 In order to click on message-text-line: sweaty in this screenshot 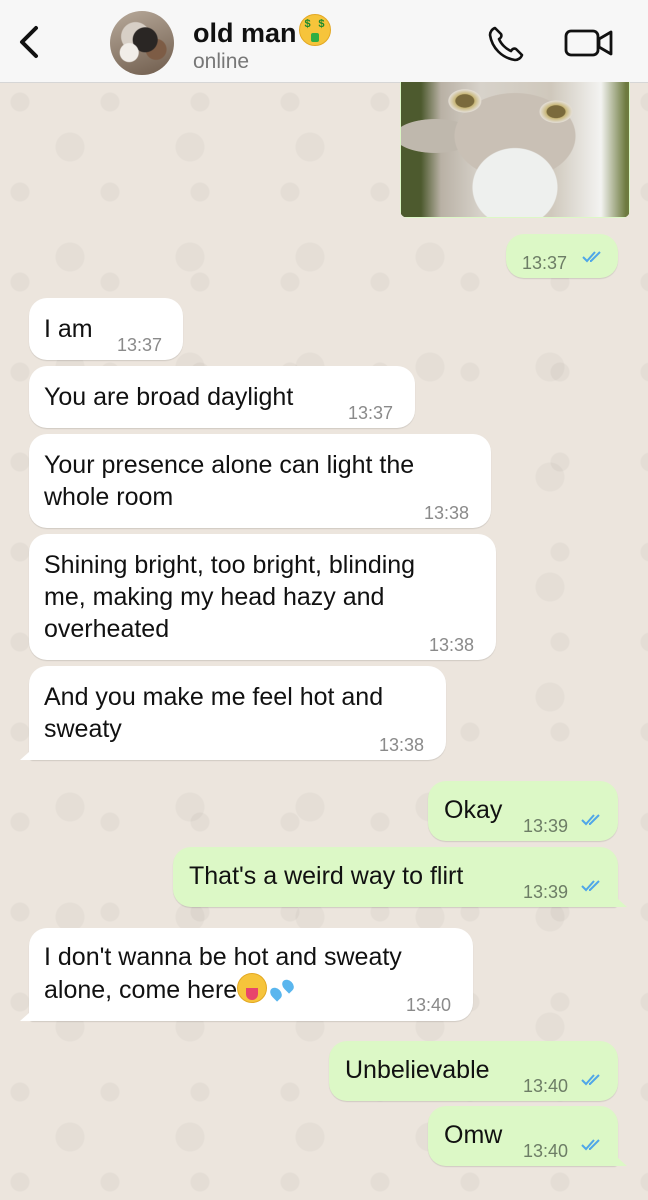, I will do `click(83, 729)`.